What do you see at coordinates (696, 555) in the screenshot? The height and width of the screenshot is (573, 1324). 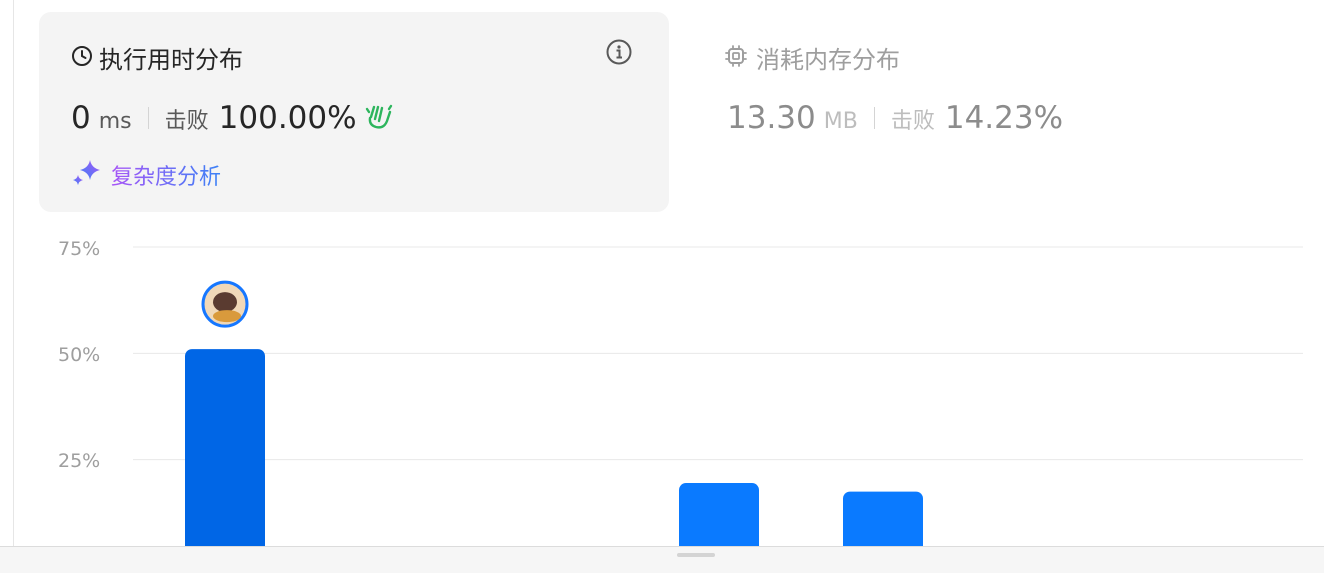 I see `resize-handle` at bounding box center [696, 555].